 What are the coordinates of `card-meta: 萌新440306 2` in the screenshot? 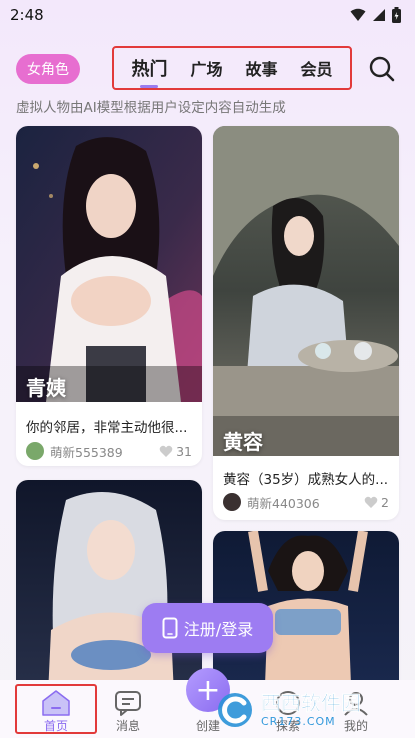 It's located at (306, 502).